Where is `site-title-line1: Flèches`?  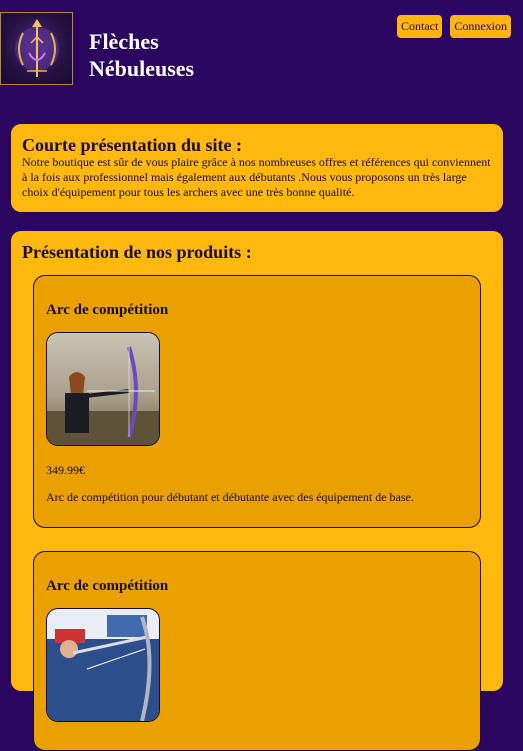 site-title-line1: Flèches is located at coordinates (124, 41).